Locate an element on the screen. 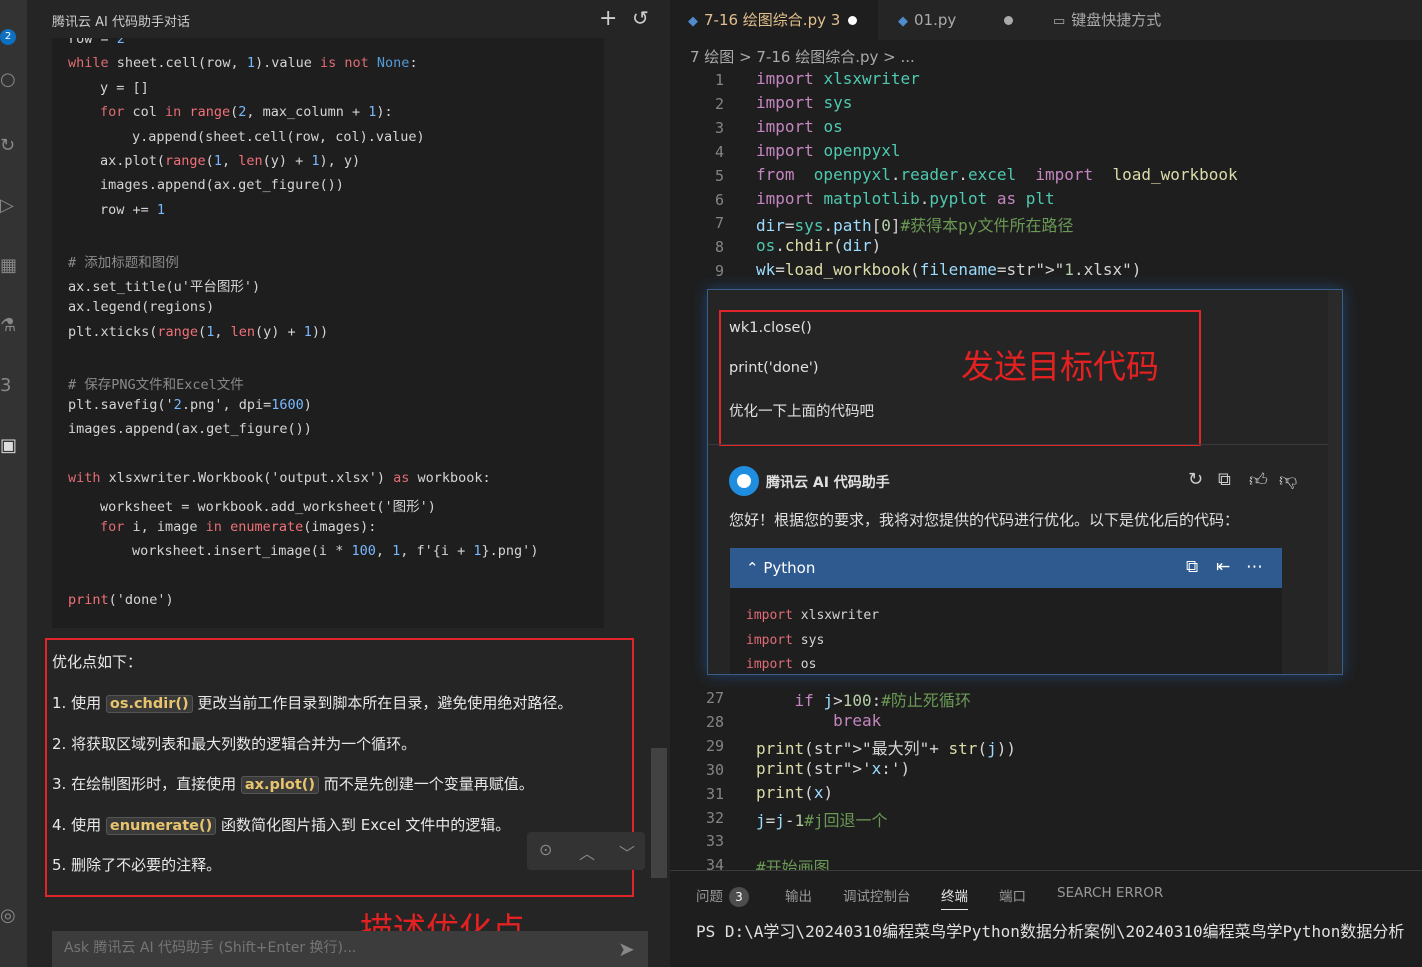 Image resolution: width=1422 pixels, height=967 pixels. tab-ports: 端口 is located at coordinates (1012, 895).